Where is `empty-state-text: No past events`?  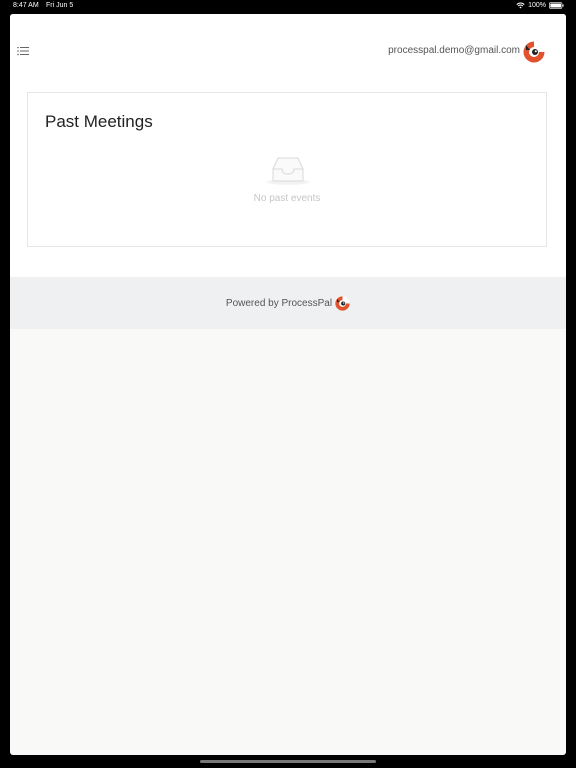 empty-state-text: No past events is located at coordinates (287, 198).